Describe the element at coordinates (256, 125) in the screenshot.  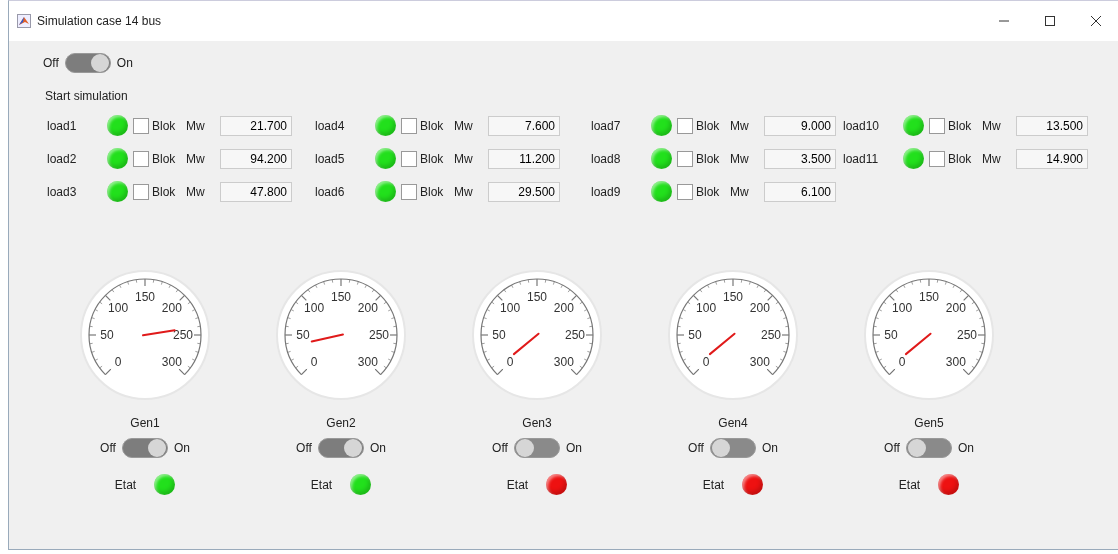
I see `mw-field: 21.700` at that location.